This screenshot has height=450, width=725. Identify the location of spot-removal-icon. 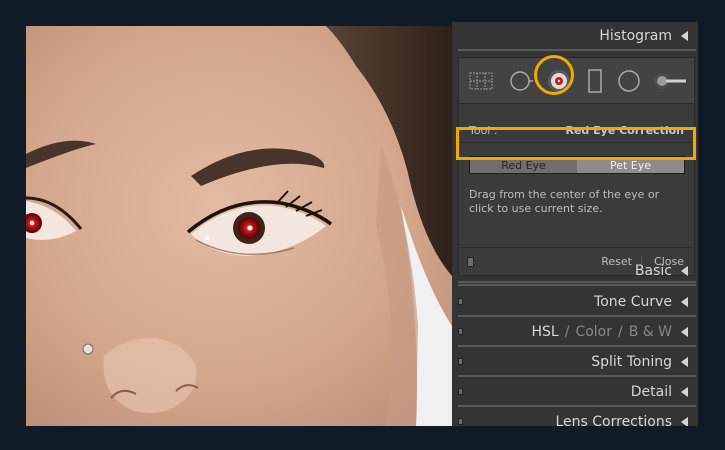
(521, 81).